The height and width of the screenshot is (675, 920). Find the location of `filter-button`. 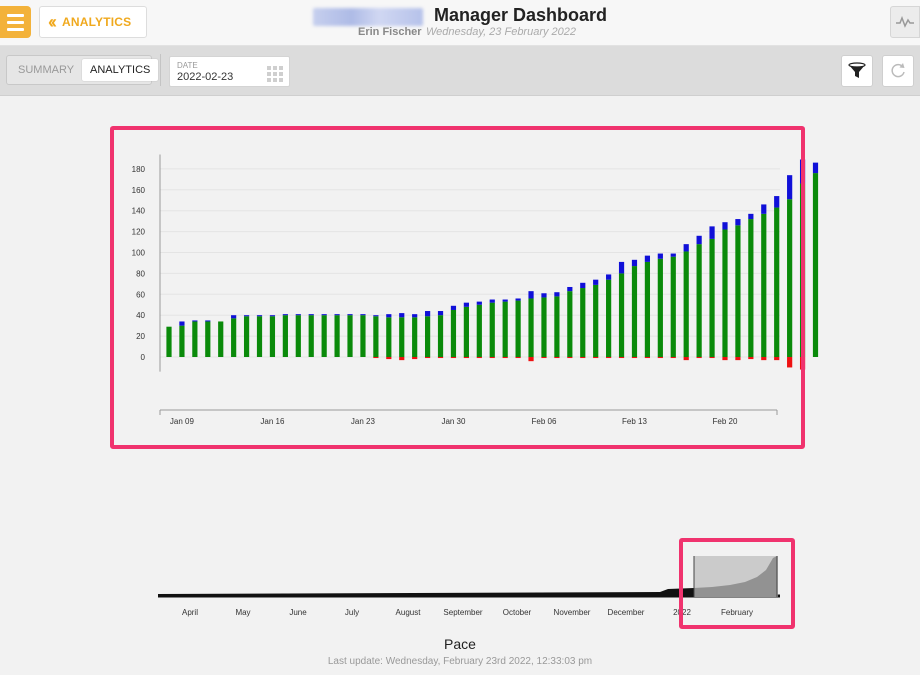

filter-button is located at coordinates (857, 71).